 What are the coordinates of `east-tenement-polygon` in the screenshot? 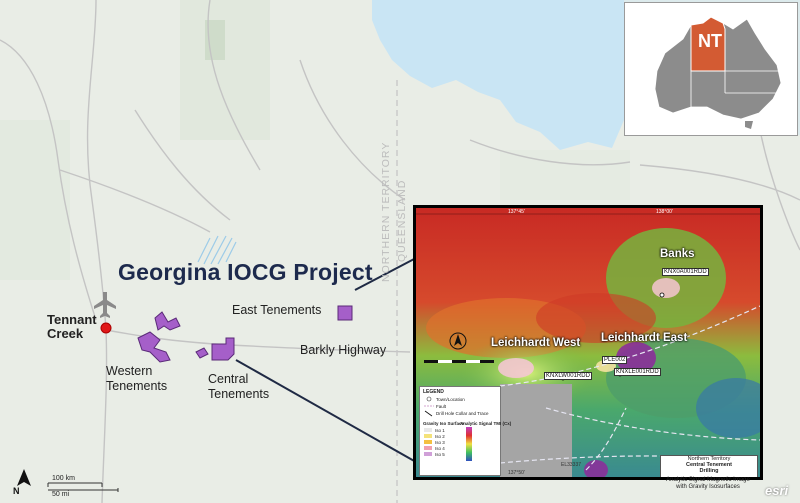 It's located at (345, 313).